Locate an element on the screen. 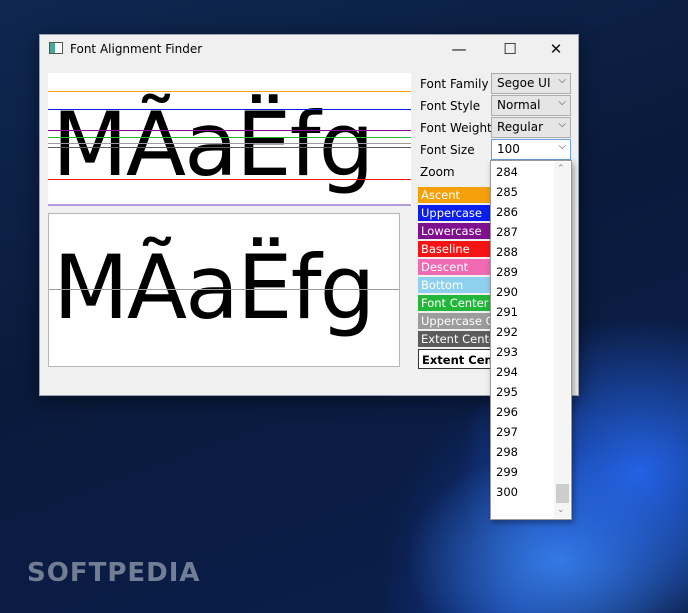 The width and height of the screenshot is (688, 613). alignment-preview: MÃaËfg is located at coordinates (229, 139).